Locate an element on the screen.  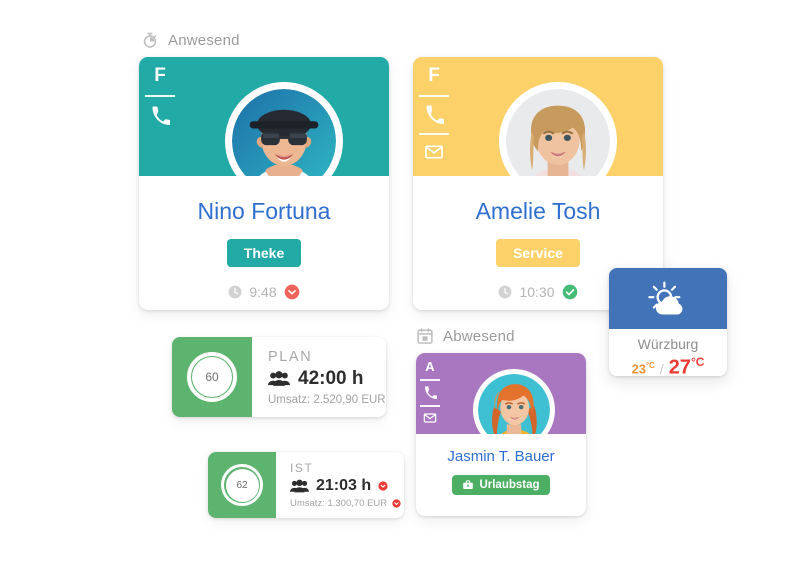
weather-temperatures: 23°C / 27°C is located at coordinates (668, 365).